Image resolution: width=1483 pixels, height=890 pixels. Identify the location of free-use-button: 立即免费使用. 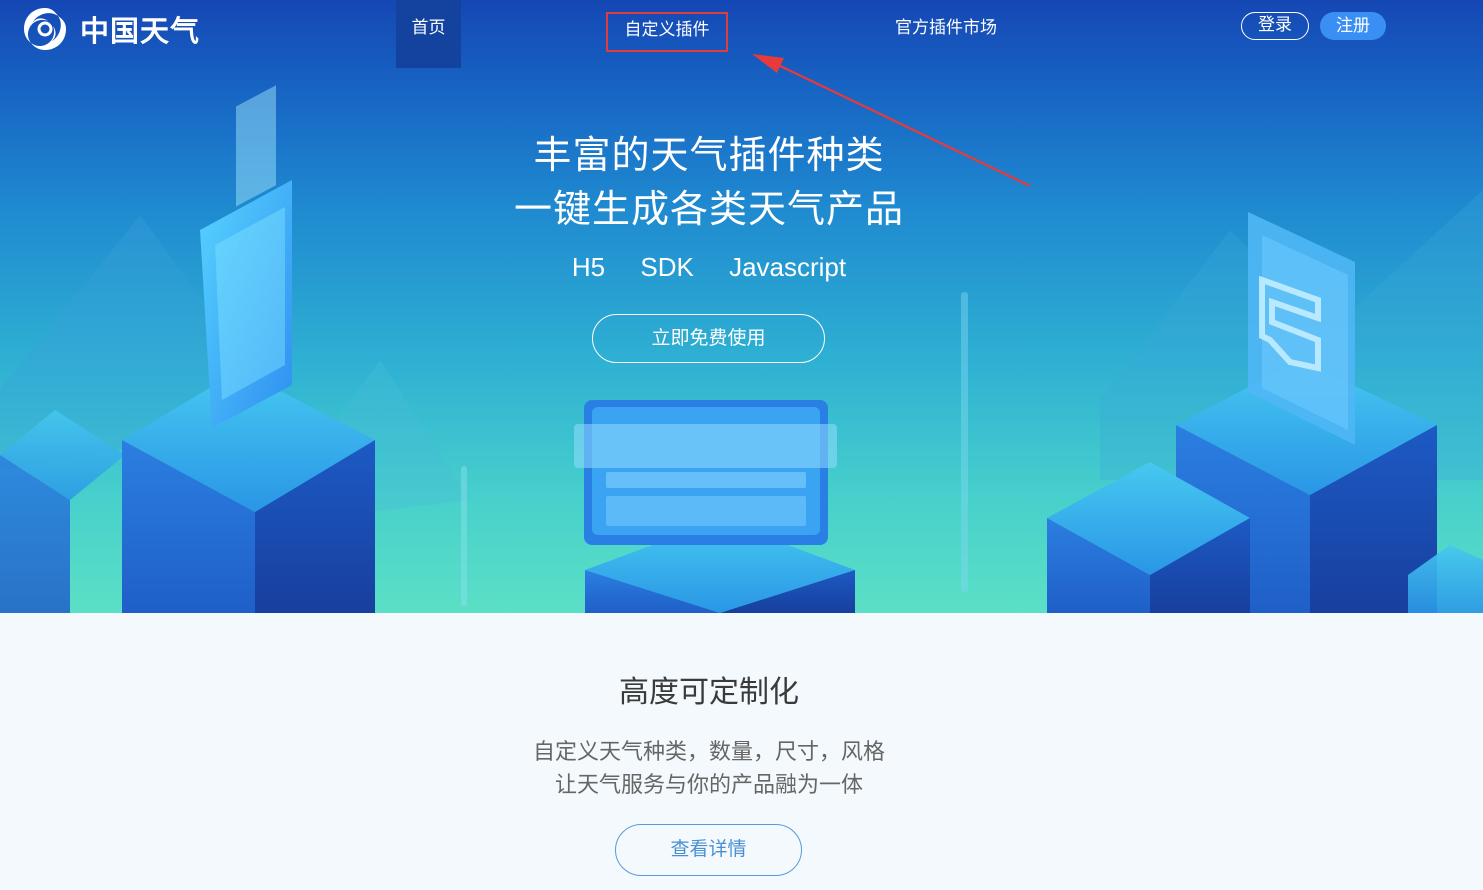
(708, 338).